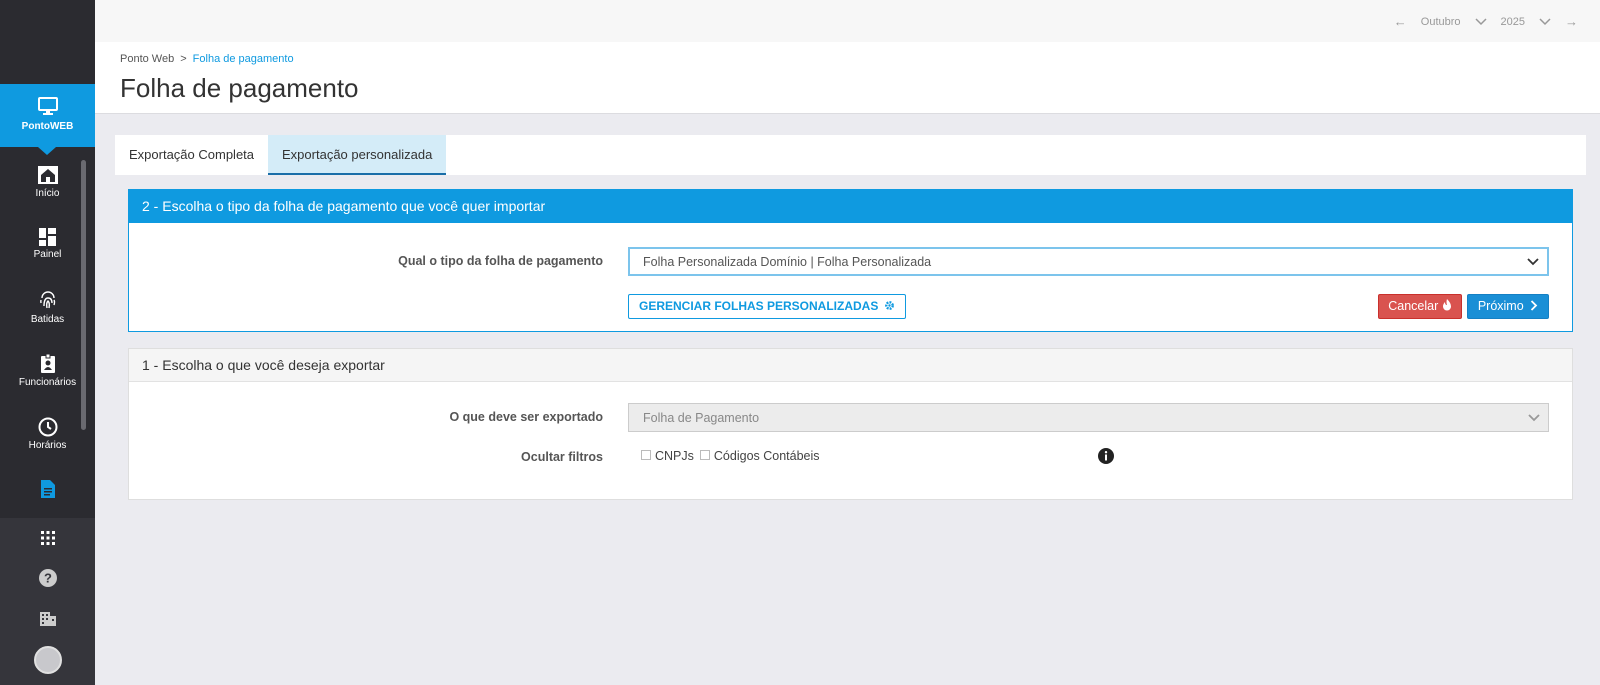 Image resolution: width=1600 pixels, height=685 pixels. Describe the element at coordinates (766, 456) in the screenshot. I see `filter-codigos-label: Códigos Contábeis` at that location.